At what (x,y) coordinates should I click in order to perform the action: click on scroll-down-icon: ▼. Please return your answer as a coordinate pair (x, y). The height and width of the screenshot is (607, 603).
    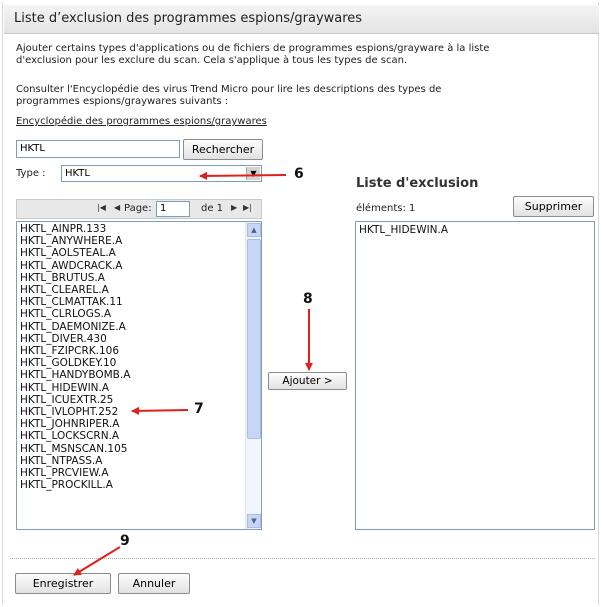
    Looking at the image, I should click on (254, 521).